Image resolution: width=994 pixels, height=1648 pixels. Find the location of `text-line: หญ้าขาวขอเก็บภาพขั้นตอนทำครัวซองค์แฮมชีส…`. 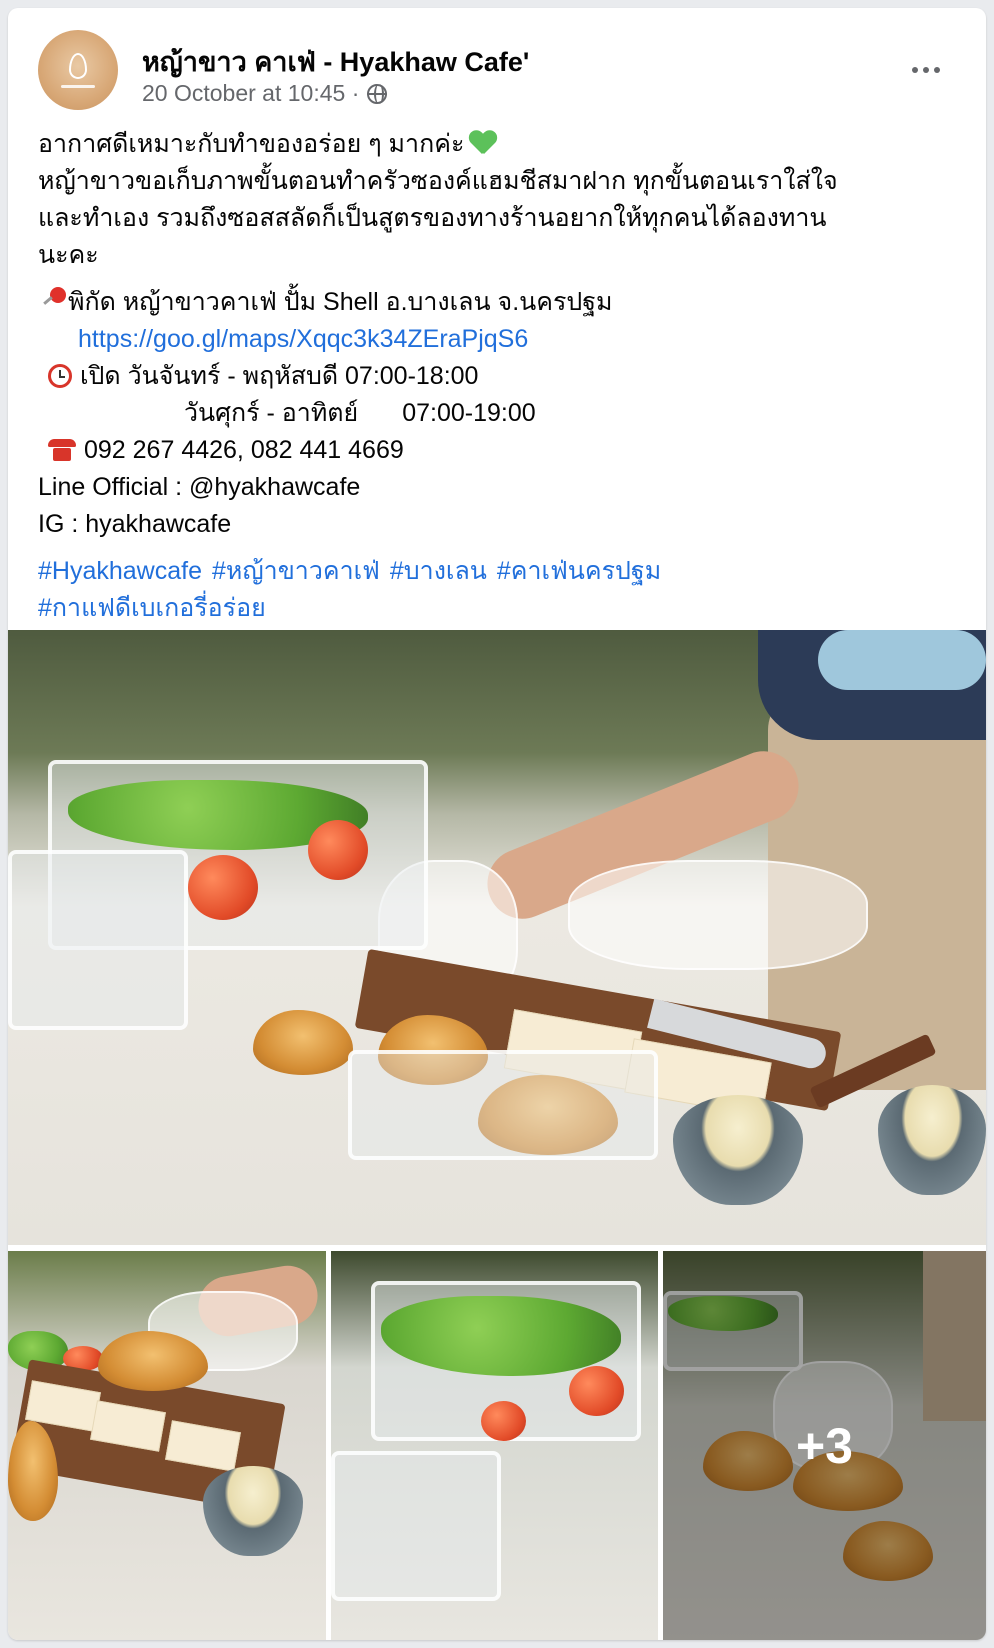

text-line: หญ้าขาวขอเก็บภาพขั้นตอนทำครัวซองค์แฮมชีส… is located at coordinates (438, 181).